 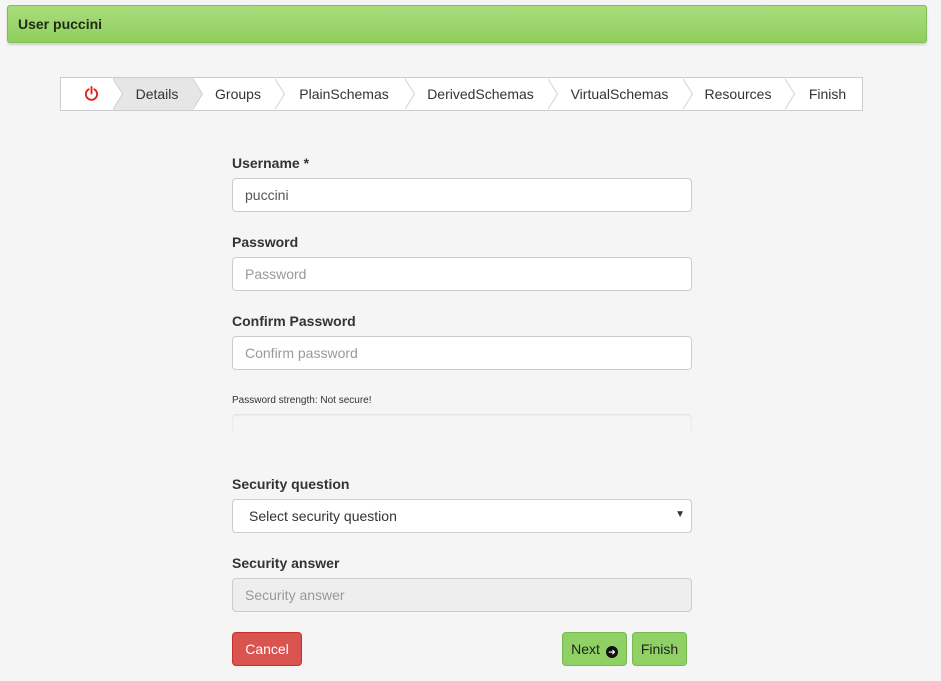 I want to click on next-button: Next ➜, so click(x=594, y=649).